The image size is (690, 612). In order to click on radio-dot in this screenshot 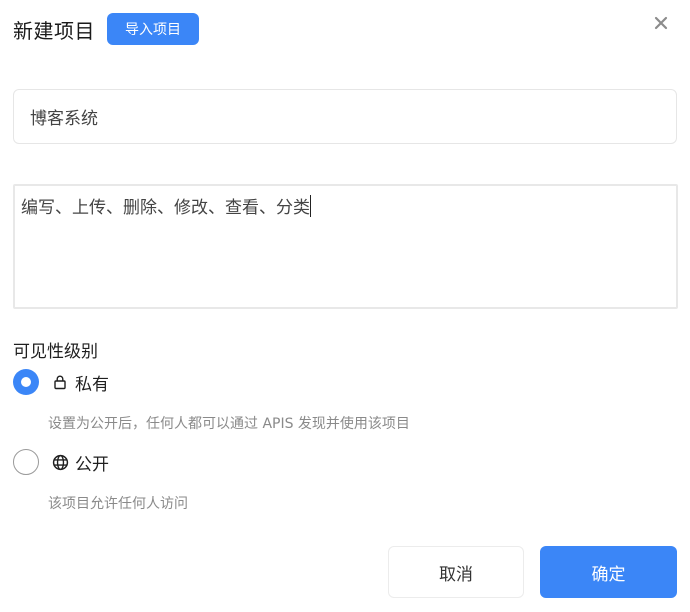, I will do `click(26, 382)`.